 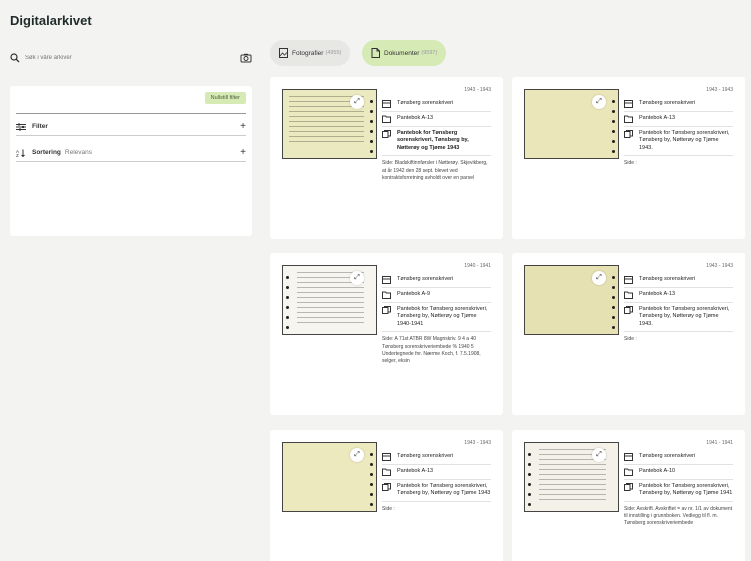 I want to click on tab-label: Fotografier, so click(x=308, y=53).